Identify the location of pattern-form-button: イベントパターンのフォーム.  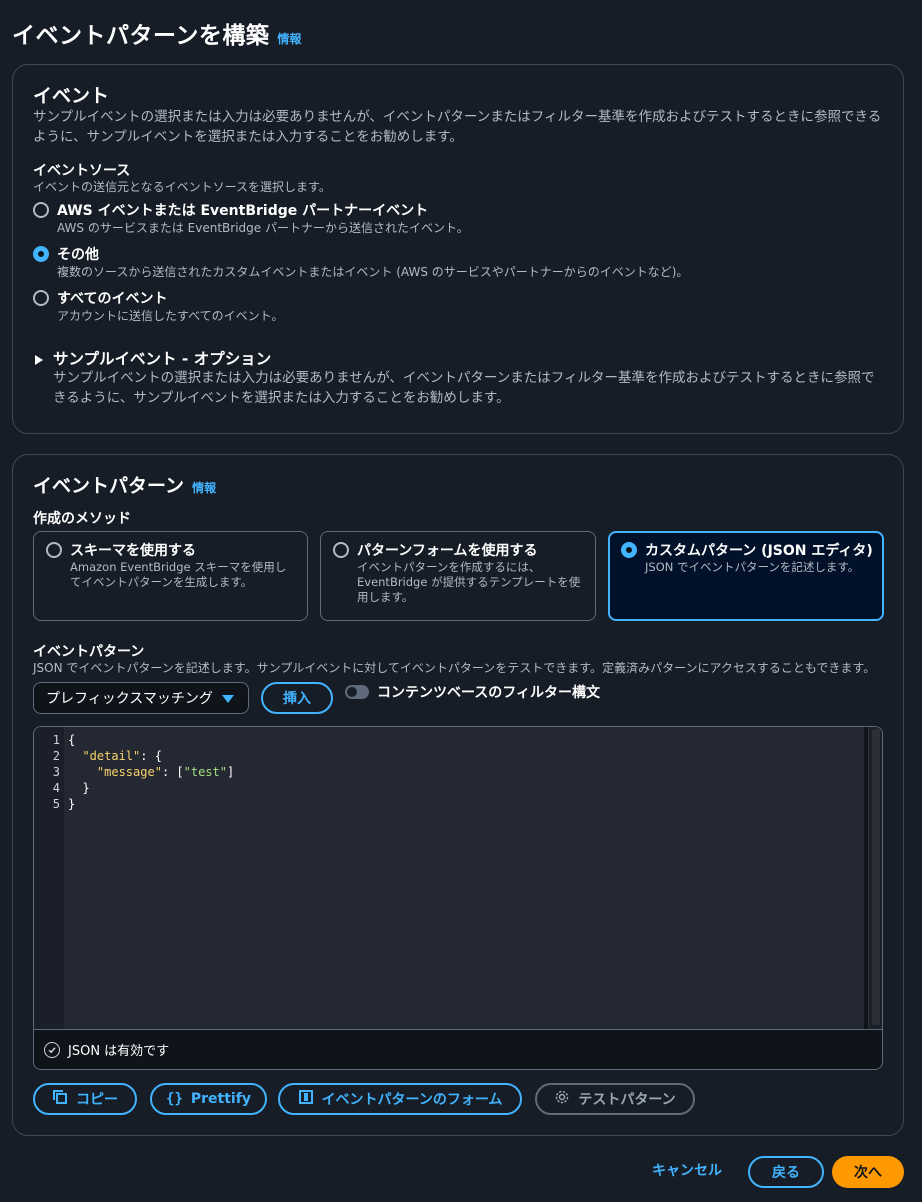
(400, 1099).